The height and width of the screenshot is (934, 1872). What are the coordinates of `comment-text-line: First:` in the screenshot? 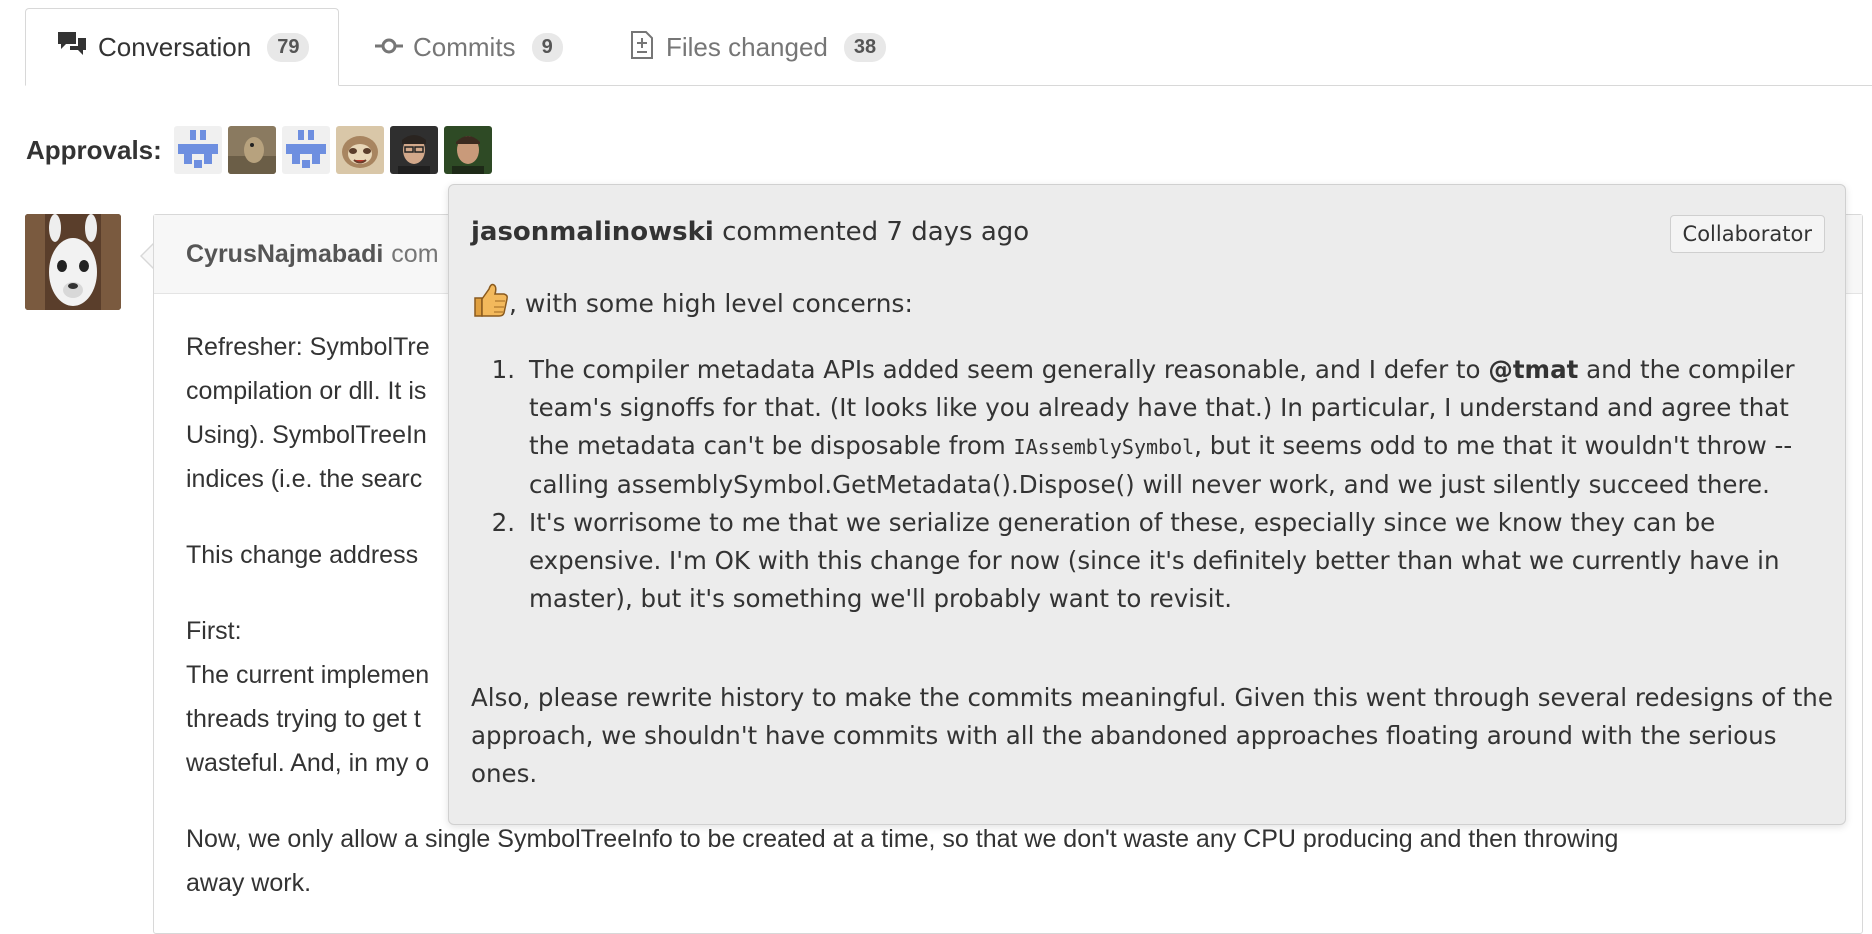 It's located at (214, 631).